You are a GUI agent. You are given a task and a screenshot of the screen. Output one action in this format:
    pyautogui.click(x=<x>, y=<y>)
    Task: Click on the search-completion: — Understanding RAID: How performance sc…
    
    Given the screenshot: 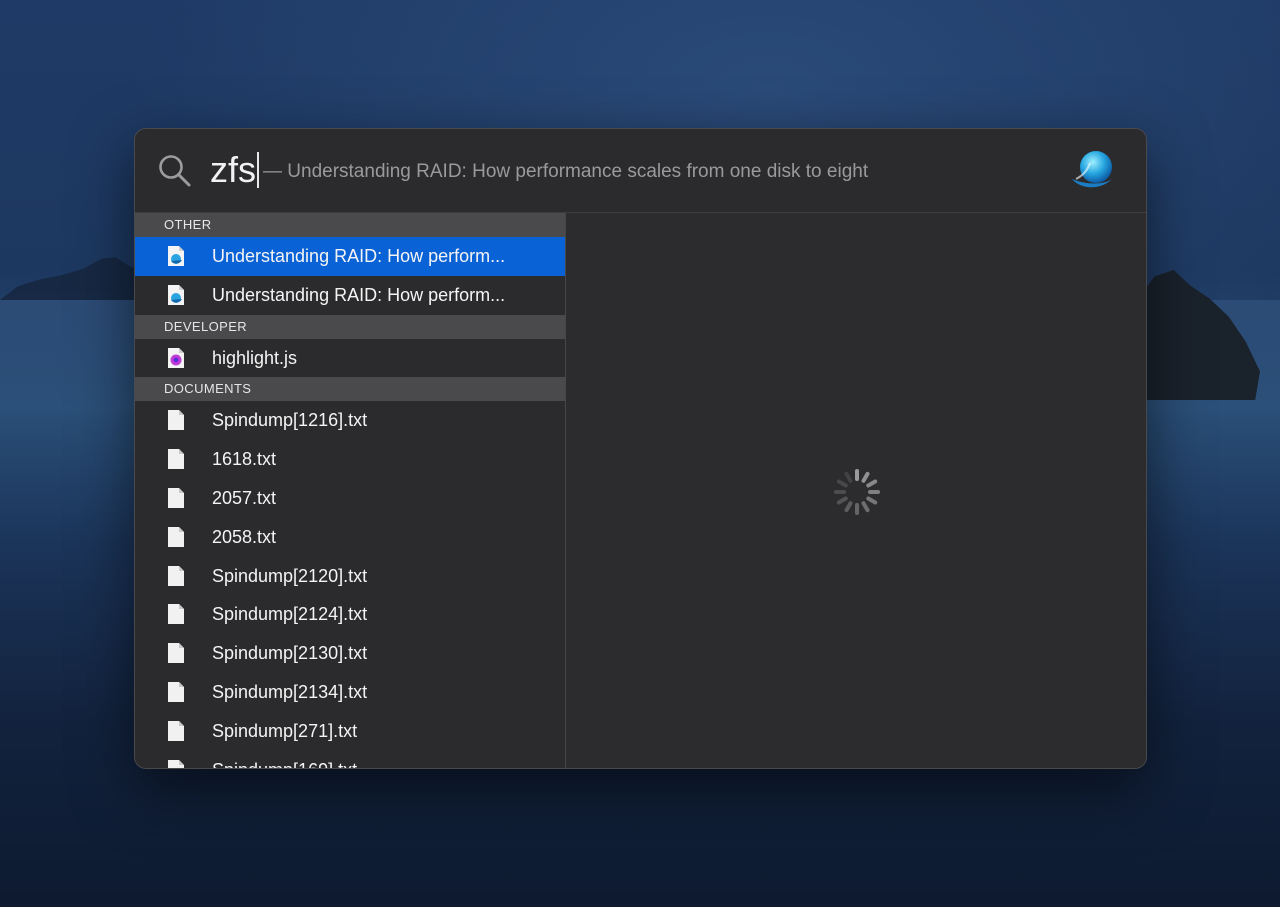 What is the action you would take?
    pyautogui.click(x=566, y=171)
    